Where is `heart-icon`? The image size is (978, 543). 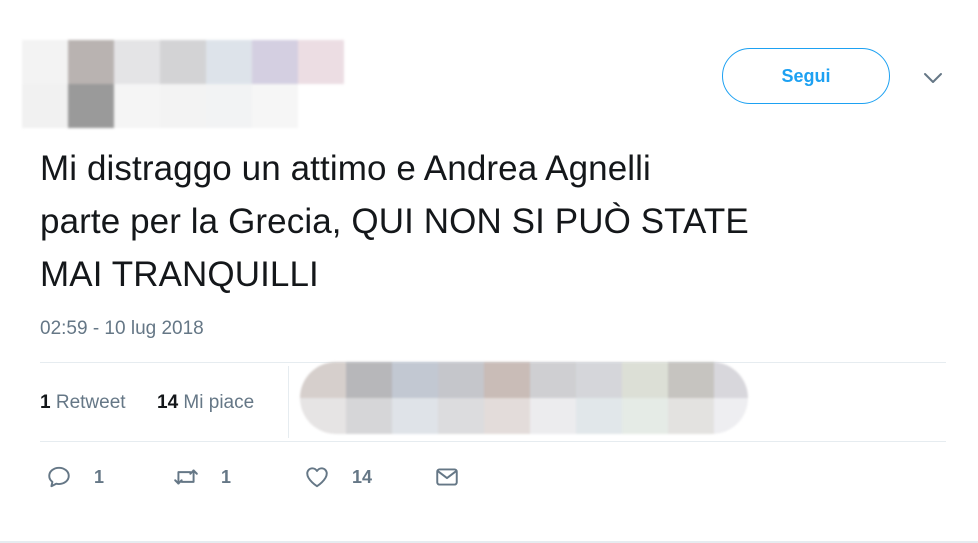 heart-icon is located at coordinates (317, 477).